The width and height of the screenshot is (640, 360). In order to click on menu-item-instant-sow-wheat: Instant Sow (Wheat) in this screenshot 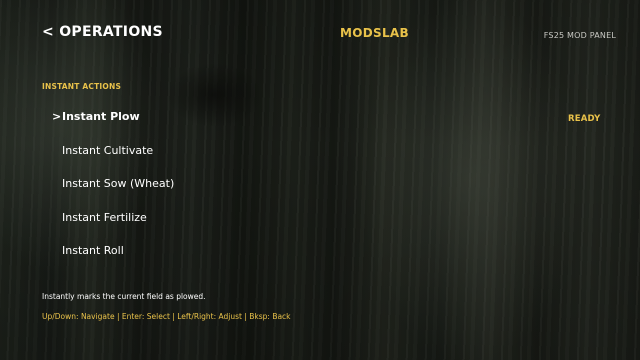, I will do `click(113, 194)`.